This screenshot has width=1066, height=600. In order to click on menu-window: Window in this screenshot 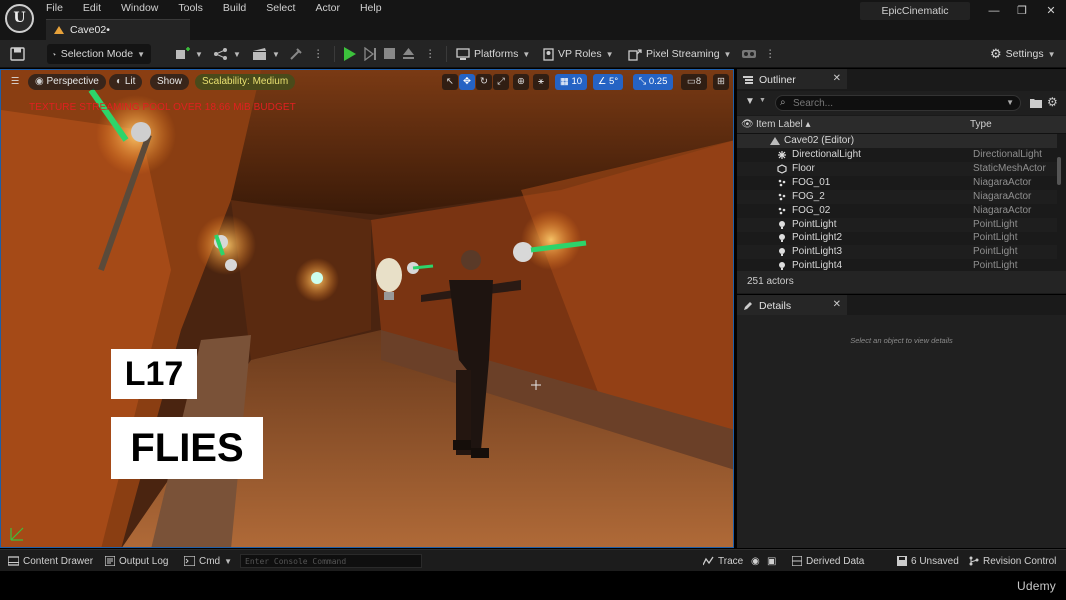, I will do `click(143, 9)`.